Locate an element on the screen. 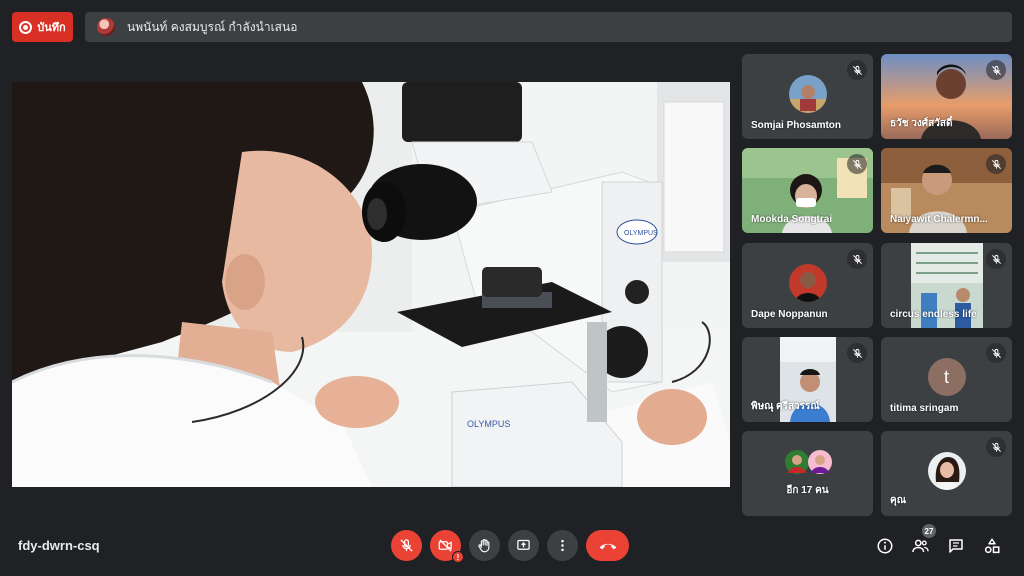 This screenshot has height=576, width=1024. more-participants-tile: อีก 17 คน is located at coordinates (807, 473).